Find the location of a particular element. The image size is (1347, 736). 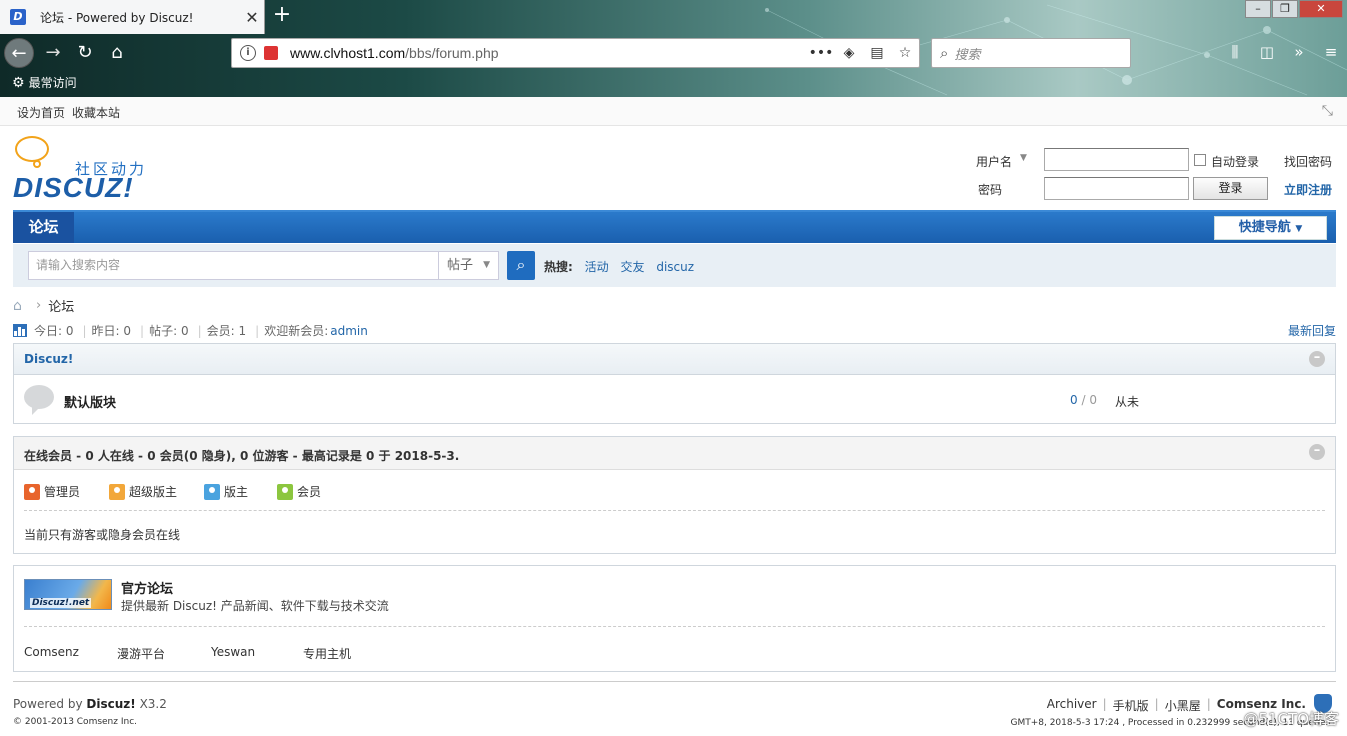

forward-button: → is located at coordinates (53, 53).